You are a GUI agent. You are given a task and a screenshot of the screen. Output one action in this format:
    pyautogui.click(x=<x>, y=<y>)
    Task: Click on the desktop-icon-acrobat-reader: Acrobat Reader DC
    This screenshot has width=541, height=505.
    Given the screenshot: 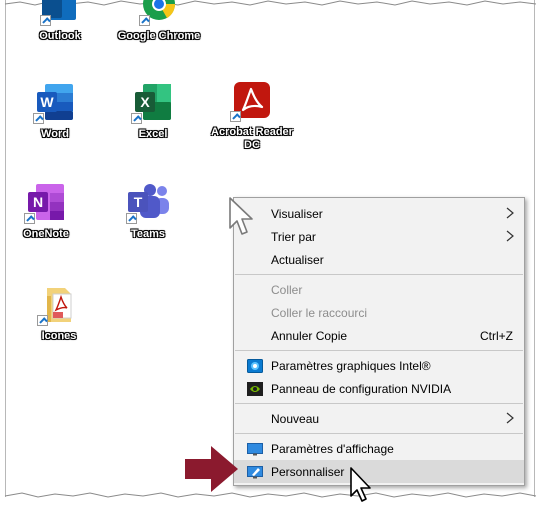 What is the action you would take?
    pyautogui.click(x=252, y=116)
    